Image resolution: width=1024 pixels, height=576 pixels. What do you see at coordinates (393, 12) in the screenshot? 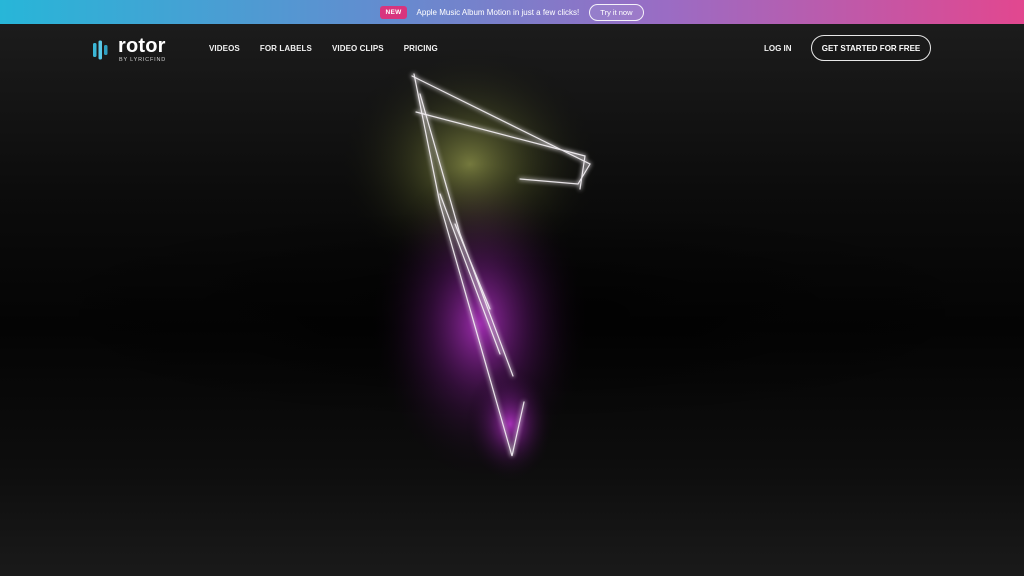
I see `new-badge: NEW` at bounding box center [393, 12].